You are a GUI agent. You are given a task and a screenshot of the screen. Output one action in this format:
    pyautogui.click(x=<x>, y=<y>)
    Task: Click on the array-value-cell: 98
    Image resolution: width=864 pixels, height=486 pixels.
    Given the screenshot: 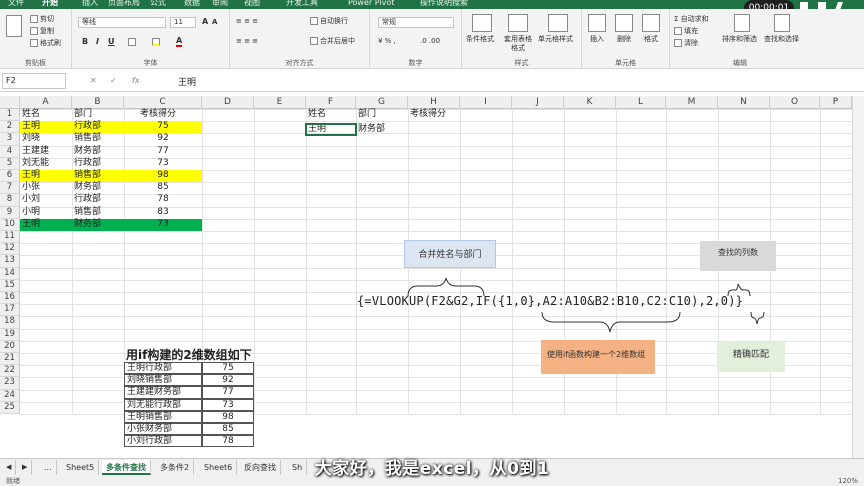 What is the action you would take?
    pyautogui.click(x=228, y=416)
    